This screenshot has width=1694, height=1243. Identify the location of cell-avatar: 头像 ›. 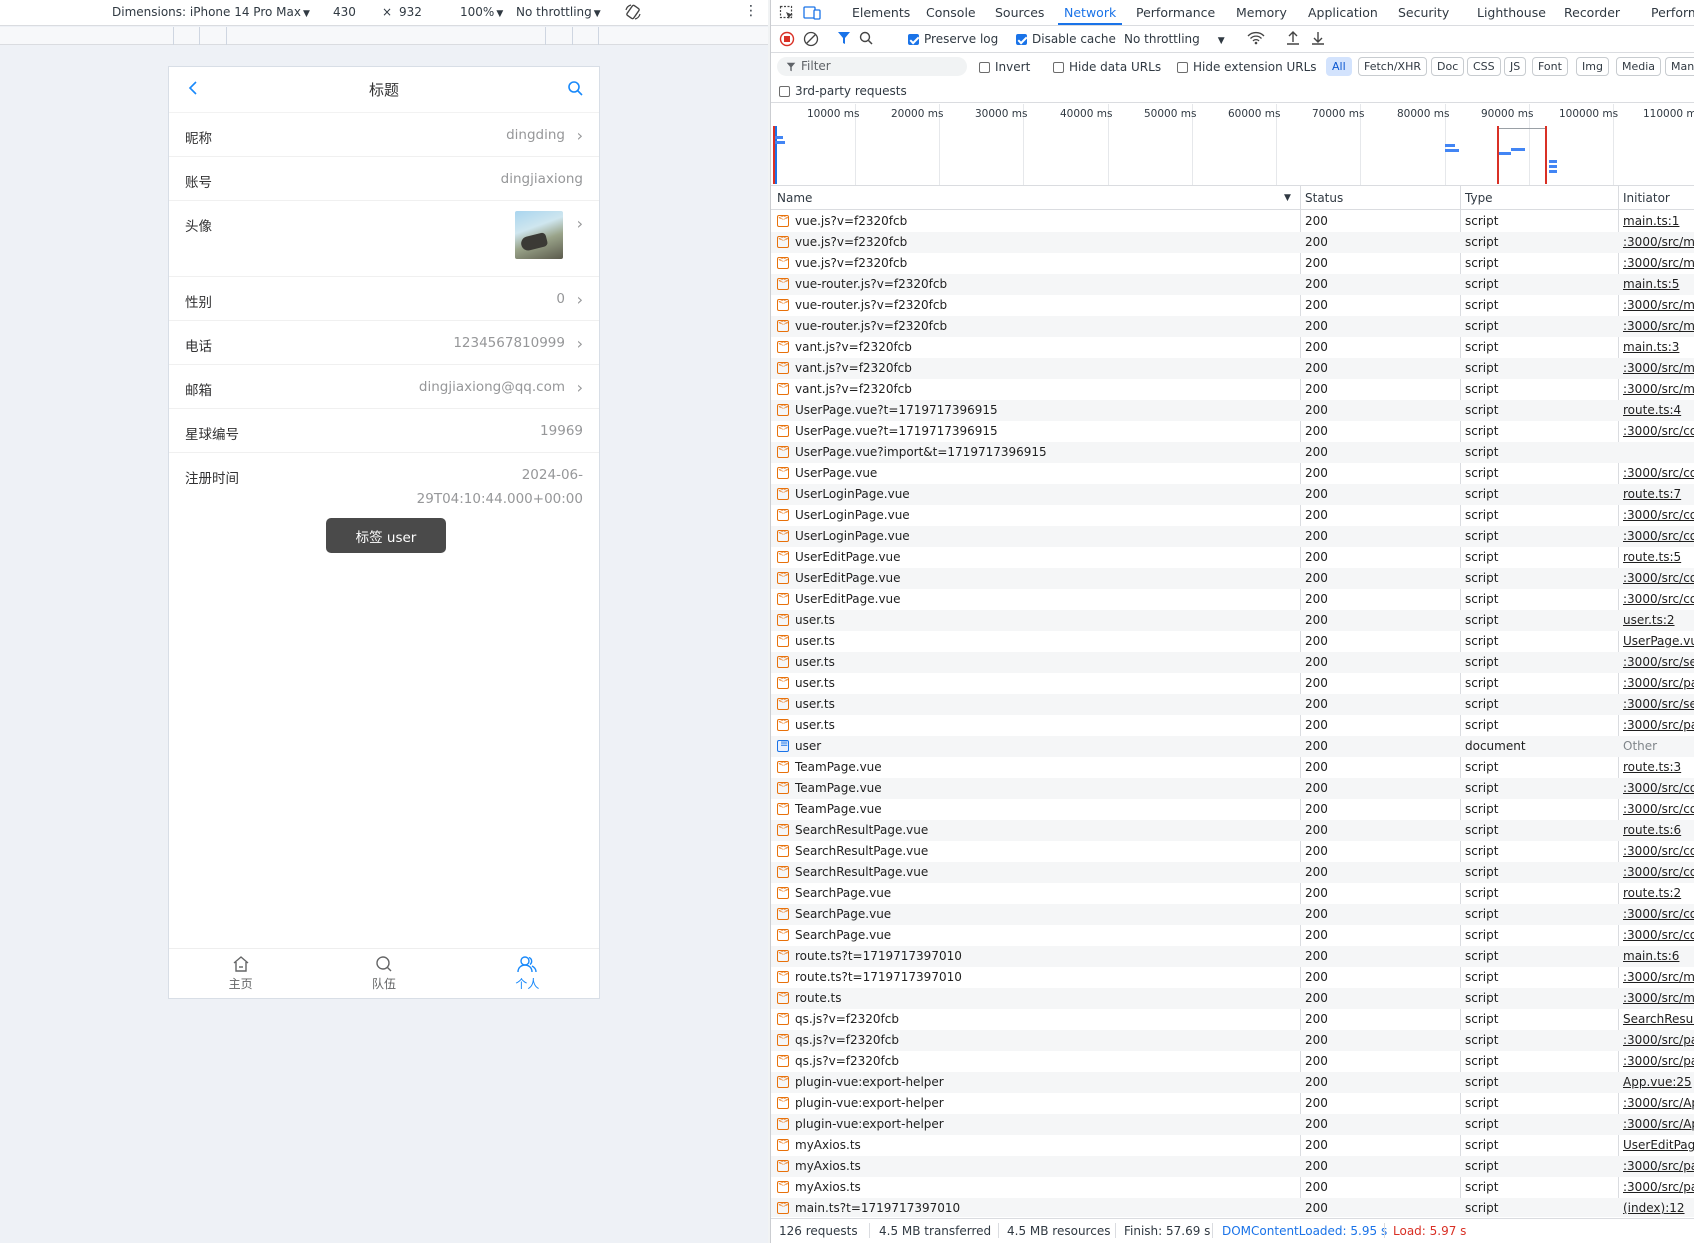
(384, 239).